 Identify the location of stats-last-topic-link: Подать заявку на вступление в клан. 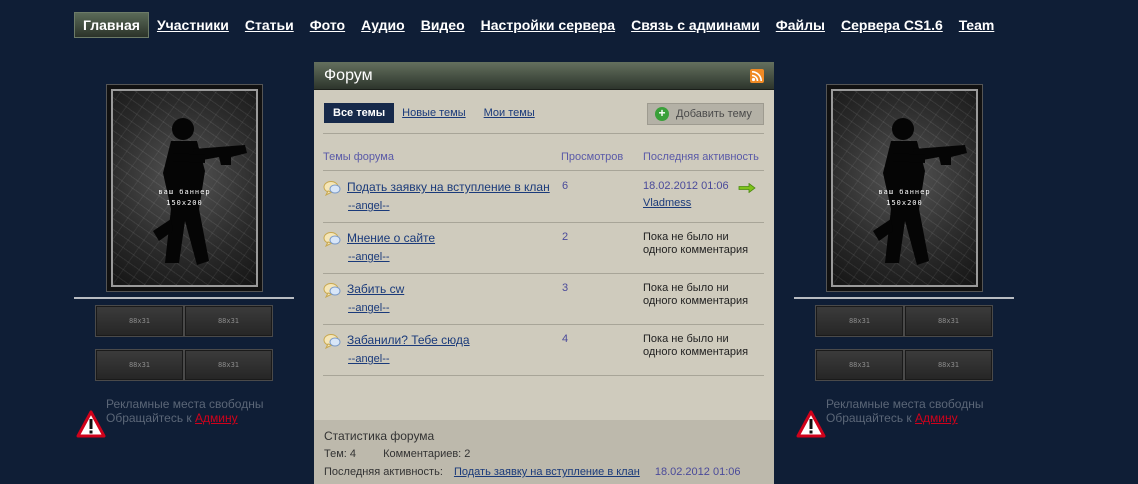
(547, 472).